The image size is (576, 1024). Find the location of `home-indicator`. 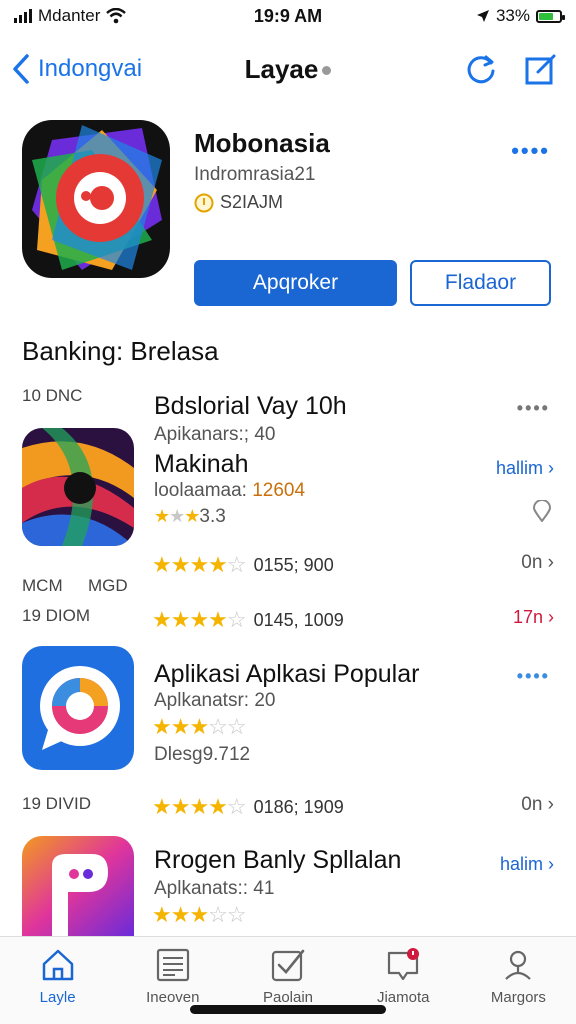

home-indicator is located at coordinates (288, 1009).